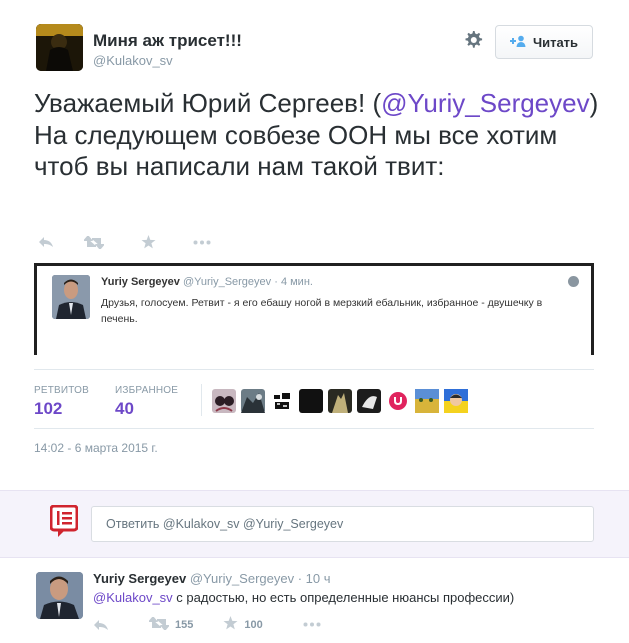  What do you see at coordinates (485, 103) in the screenshot?
I see `tweet-mention-link: @Yuriy_Sergeyev` at bounding box center [485, 103].